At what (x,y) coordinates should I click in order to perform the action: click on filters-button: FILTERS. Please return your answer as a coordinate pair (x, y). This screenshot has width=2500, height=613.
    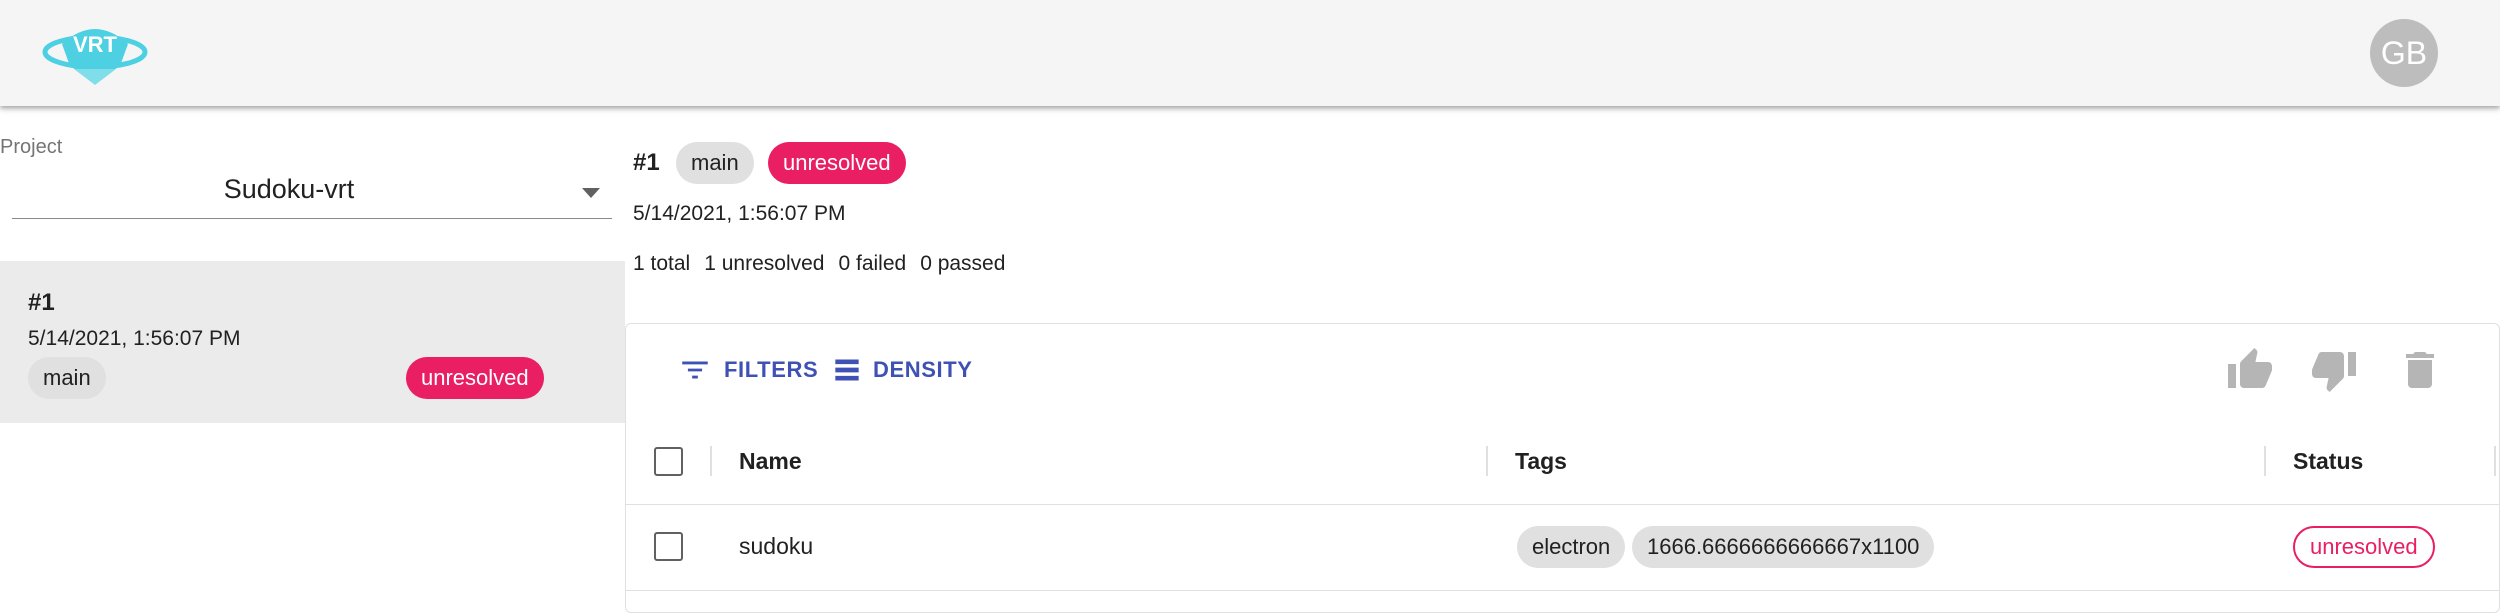
    Looking at the image, I should click on (748, 370).